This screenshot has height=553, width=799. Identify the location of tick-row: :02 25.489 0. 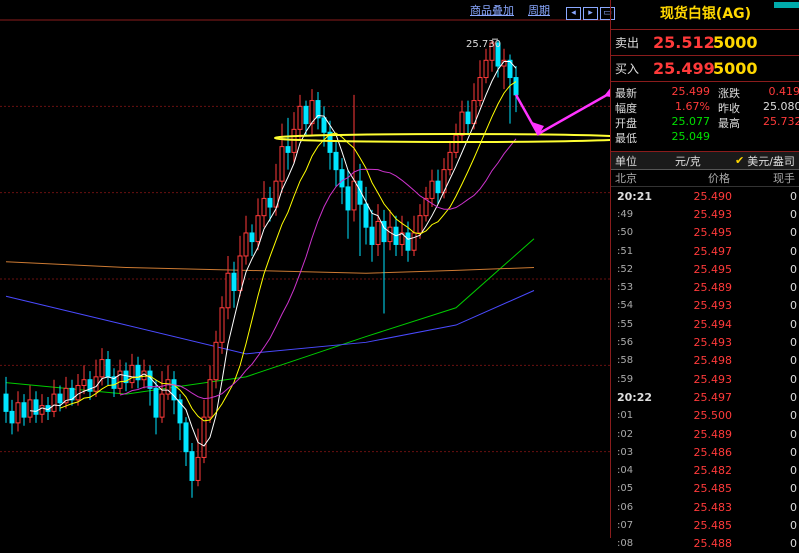
(705, 434).